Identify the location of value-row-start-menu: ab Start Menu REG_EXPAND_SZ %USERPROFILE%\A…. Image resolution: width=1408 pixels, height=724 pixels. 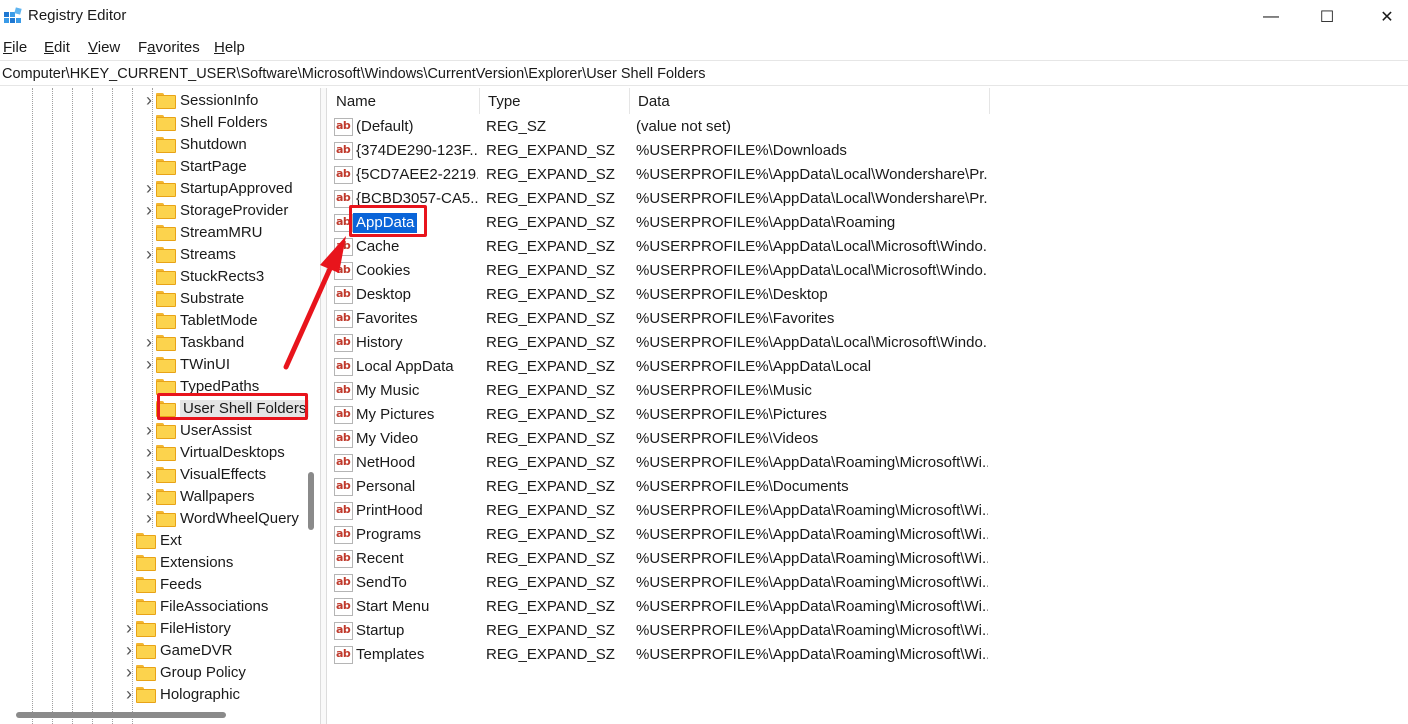
(678, 607).